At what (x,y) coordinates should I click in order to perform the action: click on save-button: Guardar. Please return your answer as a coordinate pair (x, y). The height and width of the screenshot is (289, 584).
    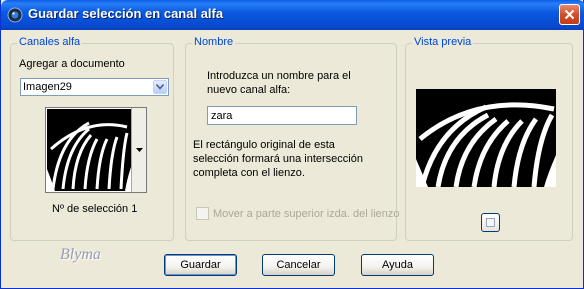
    Looking at the image, I should click on (200, 265).